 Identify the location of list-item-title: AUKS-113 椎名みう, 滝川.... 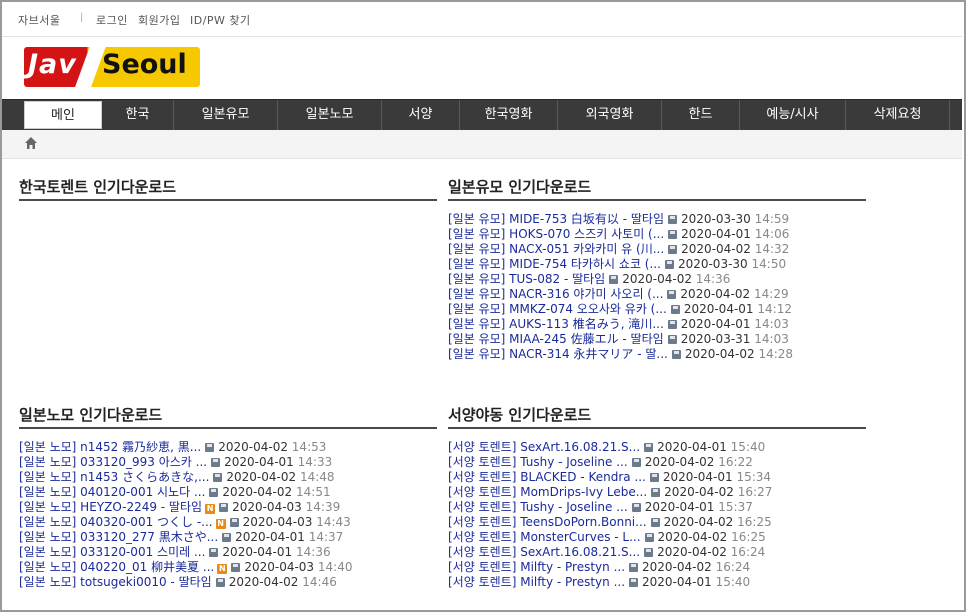
(586, 324).